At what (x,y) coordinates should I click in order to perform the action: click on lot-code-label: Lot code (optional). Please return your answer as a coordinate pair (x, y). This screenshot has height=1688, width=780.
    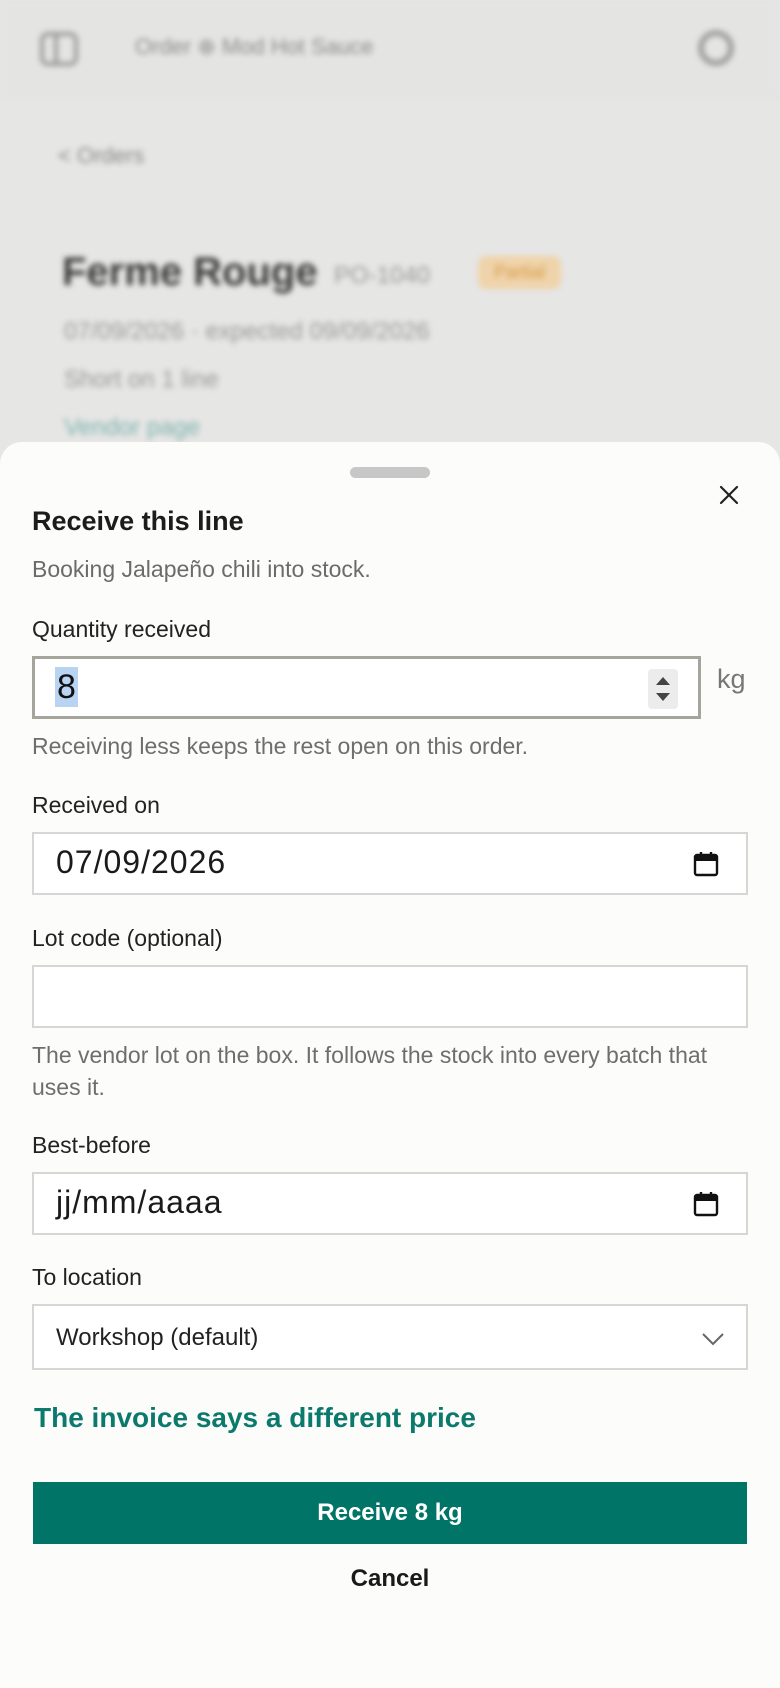
    Looking at the image, I should click on (127, 938).